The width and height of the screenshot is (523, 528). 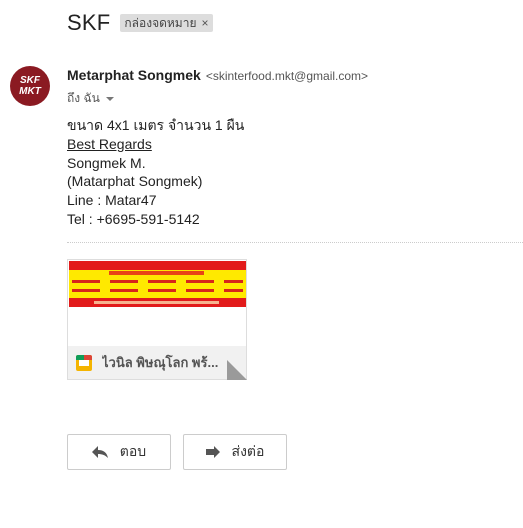 What do you see at coordinates (160, 22) in the screenshot?
I see `label-chip-text: กล่องจดหมาย` at bounding box center [160, 22].